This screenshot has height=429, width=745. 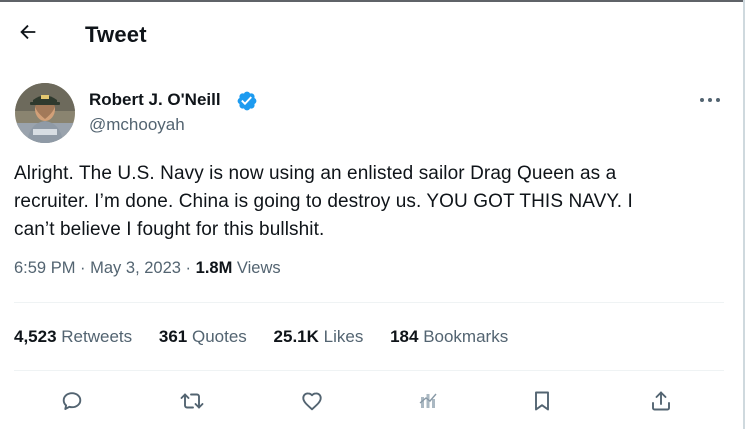 What do you see at coordinates (97, 336) in the screenshot?
I see `stat-label: Retweets` at bounding box center [97, 336].